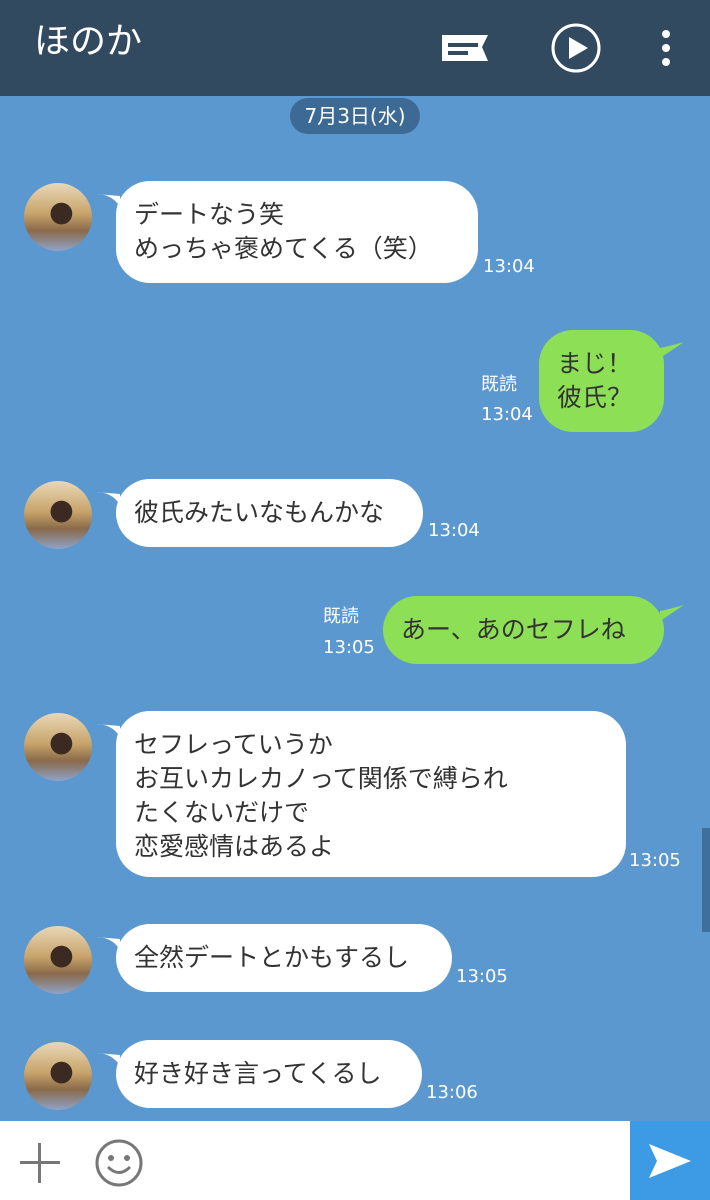  I want to click on date-separator: 7月3日(水), so click(355, 115).